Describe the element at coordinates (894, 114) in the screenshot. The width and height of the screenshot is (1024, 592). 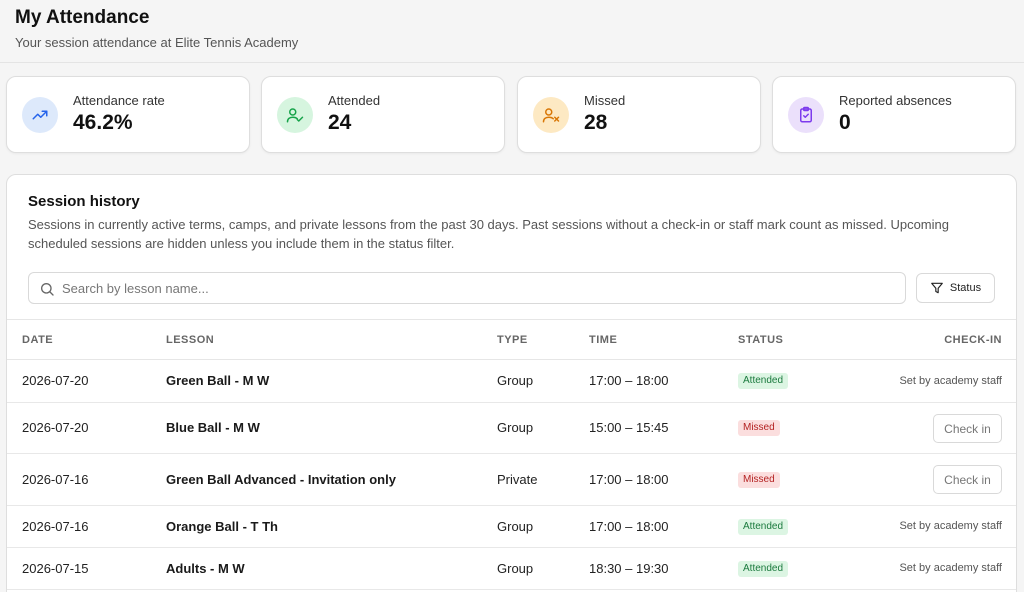
I see `stat-card-reported-absences: Reported absences 0` at that location.